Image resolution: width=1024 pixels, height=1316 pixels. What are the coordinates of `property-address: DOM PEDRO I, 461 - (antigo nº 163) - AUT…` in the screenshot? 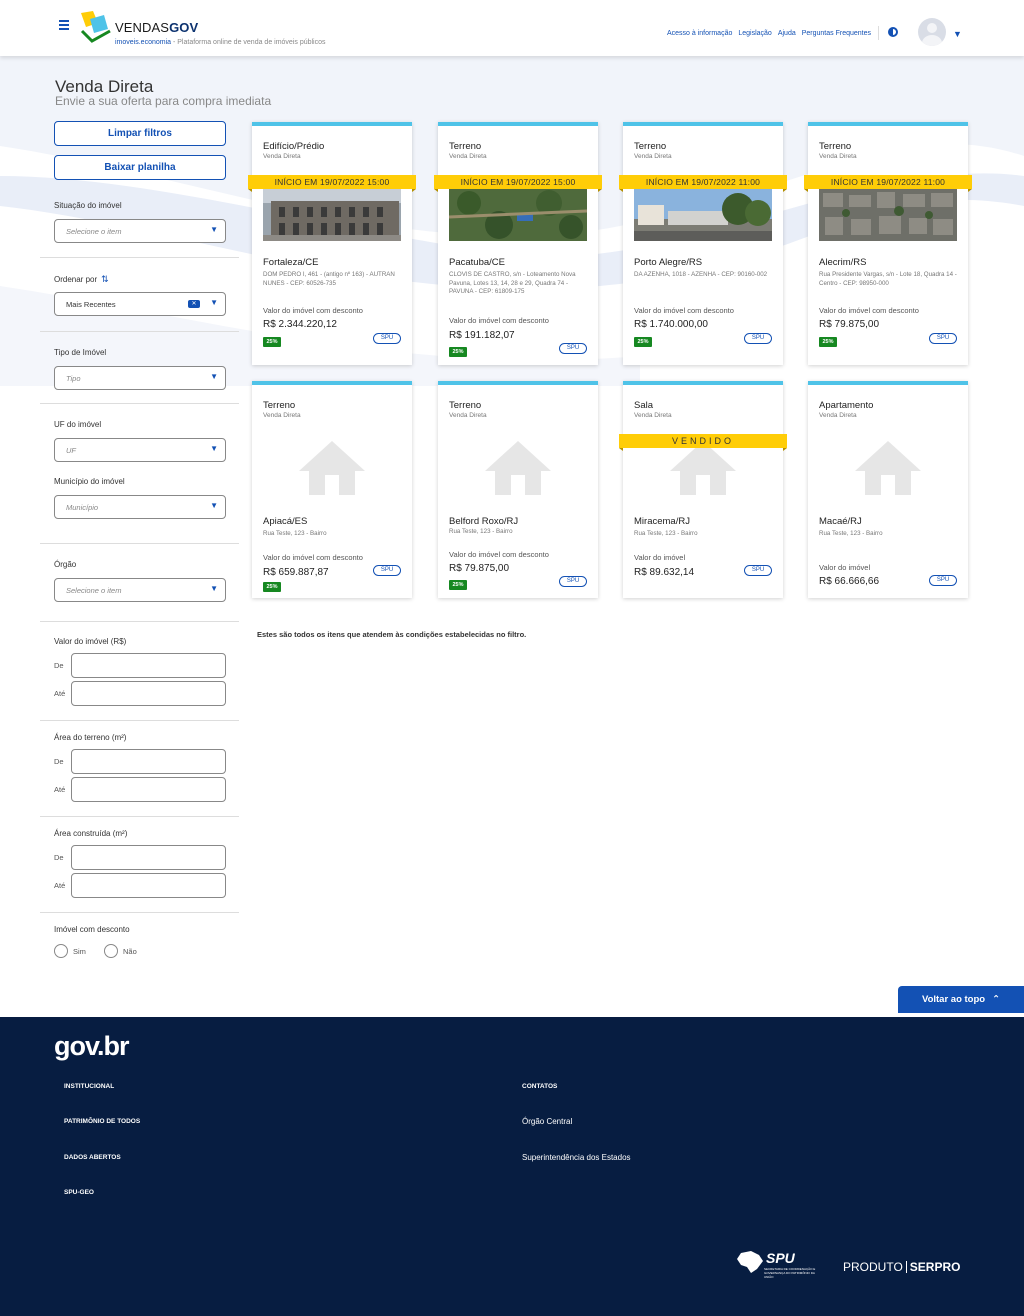 It's located at (329, 279).